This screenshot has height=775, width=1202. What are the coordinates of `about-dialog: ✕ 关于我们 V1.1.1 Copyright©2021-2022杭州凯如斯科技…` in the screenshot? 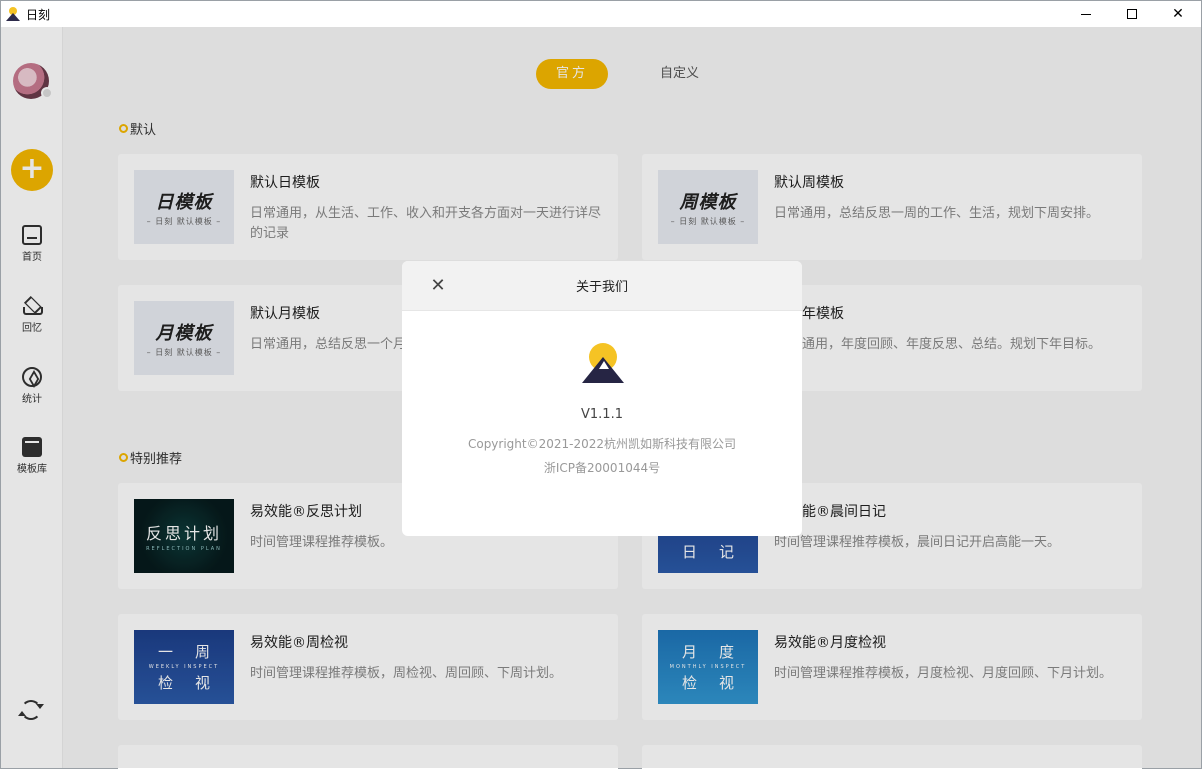 It's located at (602, 398).